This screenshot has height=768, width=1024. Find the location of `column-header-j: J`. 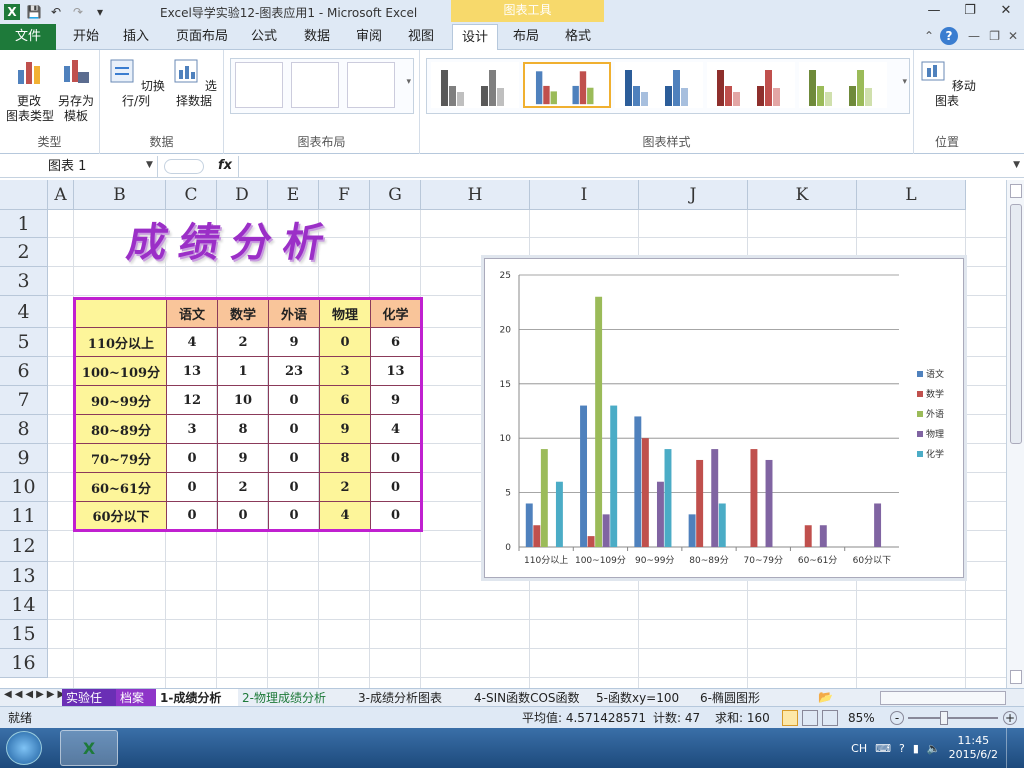

column-header-j: J is located at coordinates (693, 195).